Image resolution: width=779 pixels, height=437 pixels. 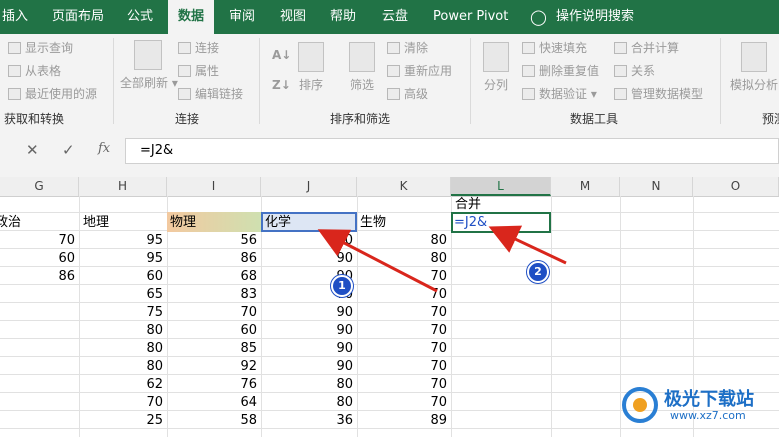 What do you see at coordinates (708, 415) in the screenshot?
I see `watermark-url: www.xz7.com` at bounding box center [708, 415].